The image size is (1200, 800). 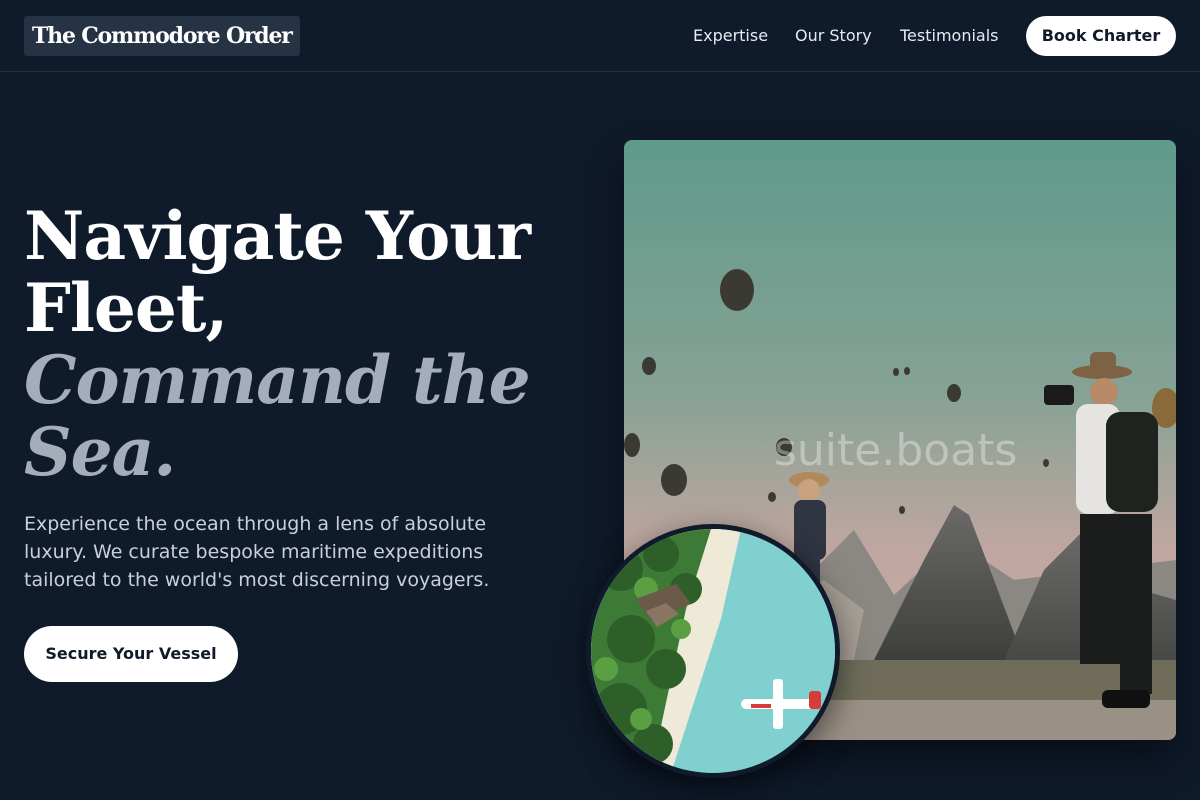 What do you see at coordinates (833, 36) in the screenshot?
I see `nav-link-our-story: Our Story` at bounding box center [833, 36].